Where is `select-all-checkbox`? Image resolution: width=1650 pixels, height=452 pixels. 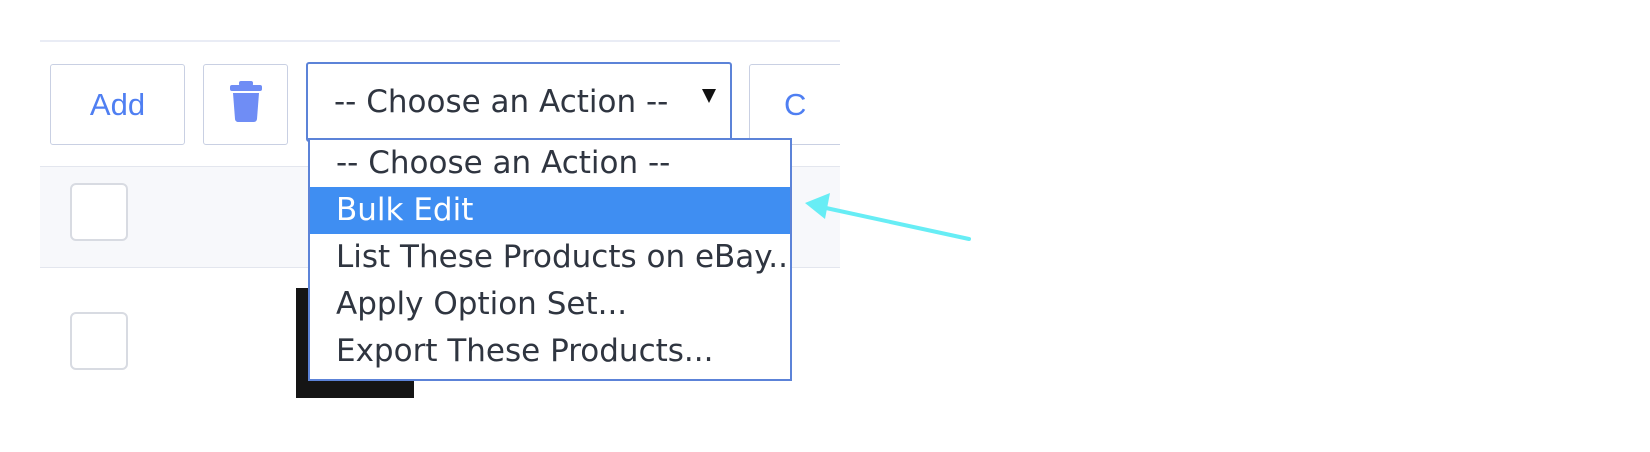
select-all-checkbox is located at coordinates (99, 212).